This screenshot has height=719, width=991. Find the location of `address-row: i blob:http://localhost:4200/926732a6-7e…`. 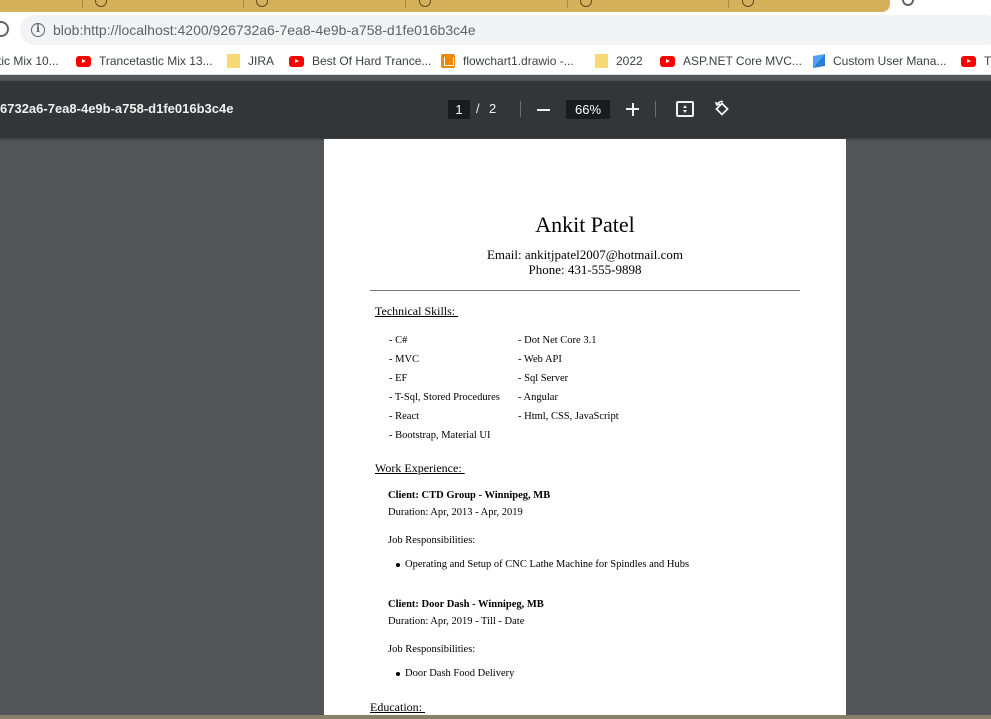

address-row: i blob:http://localhost:4200/926732a6-7e… is located at coordinates (495, 30).